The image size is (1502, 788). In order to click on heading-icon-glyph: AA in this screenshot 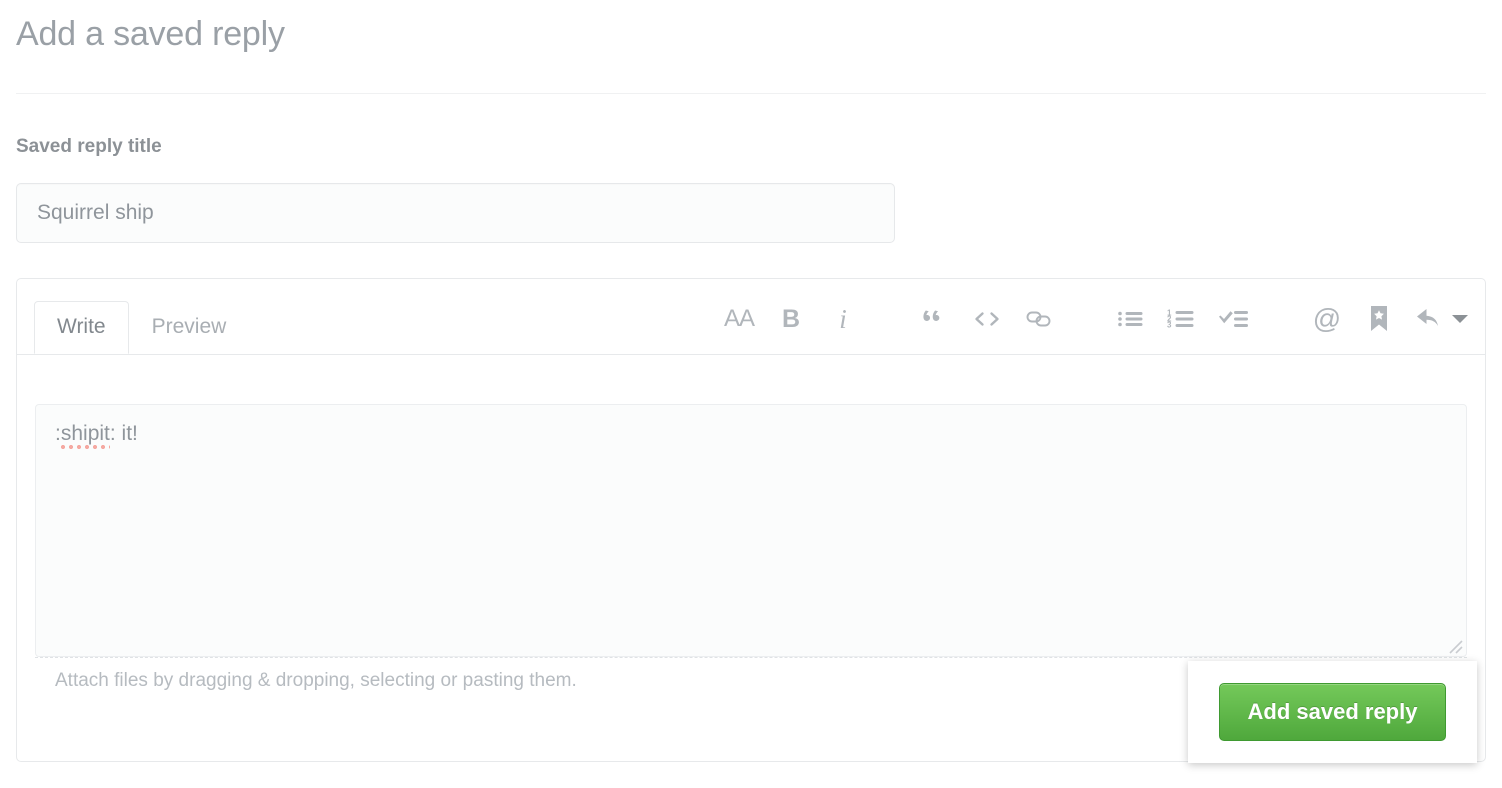, I will do `click(739, 318)`.